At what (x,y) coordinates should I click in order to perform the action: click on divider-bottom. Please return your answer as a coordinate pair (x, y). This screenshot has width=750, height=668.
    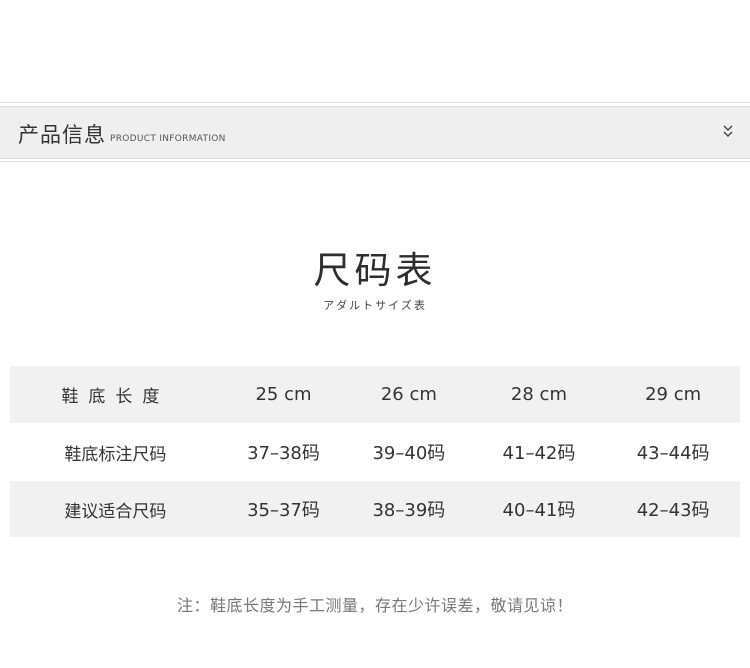
    Looking at the image, I should click on (375, 161).